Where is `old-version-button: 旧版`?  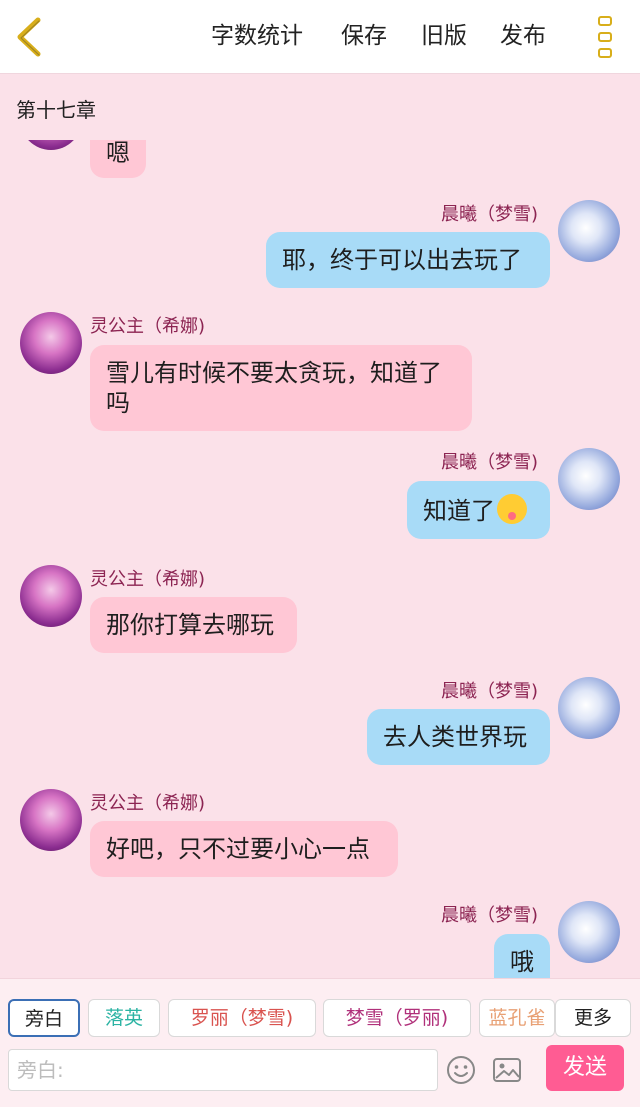 old-version-button: 旧版 is located at coordinates (444, 36).